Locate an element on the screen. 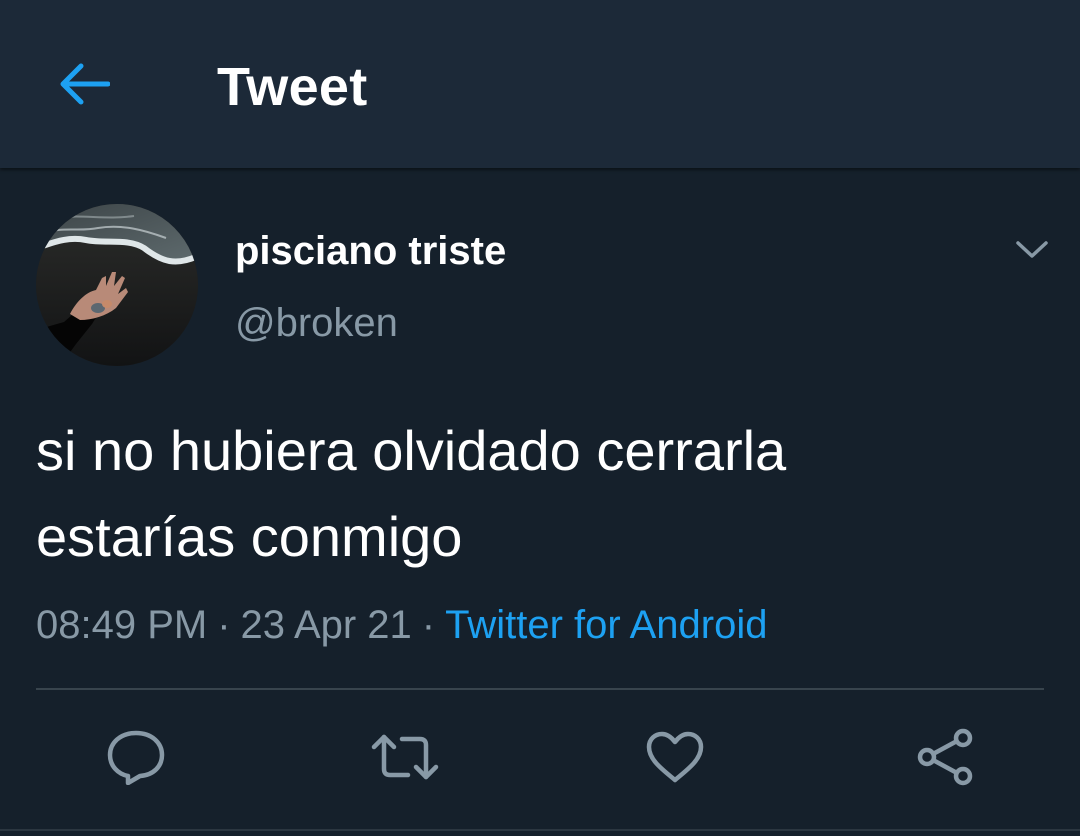 This screenshot has width=1080, height=836. retweet-icon is located at coordinates (405, 757).